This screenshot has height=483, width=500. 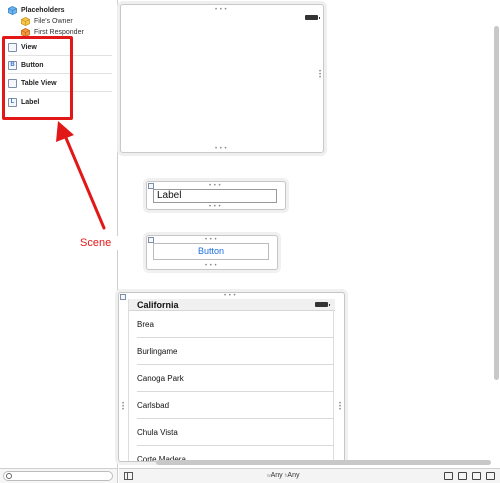 I want to click on resizing-behavior-icon, so click(x=490, y=476).